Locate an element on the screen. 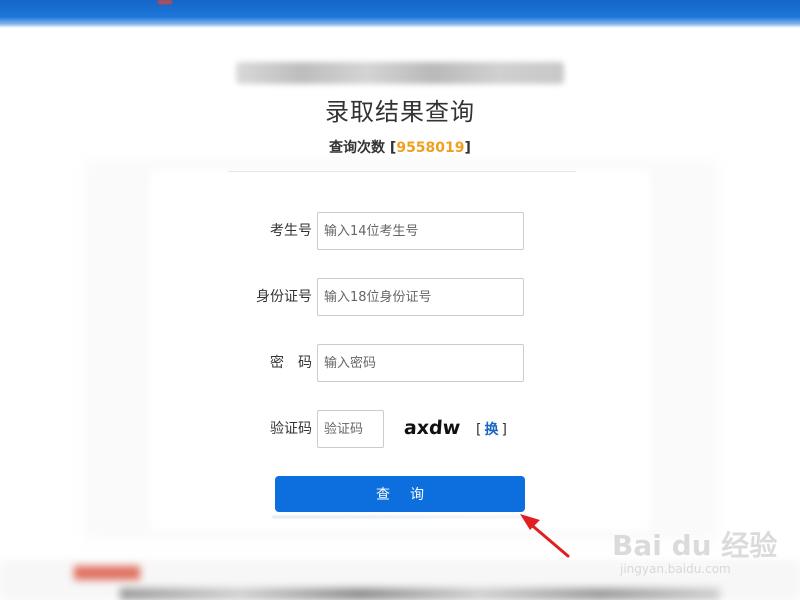  baidu-jingyan-watermark: Bai du 经验 jingyan.baidu.com is located at coordinates (697, 549).